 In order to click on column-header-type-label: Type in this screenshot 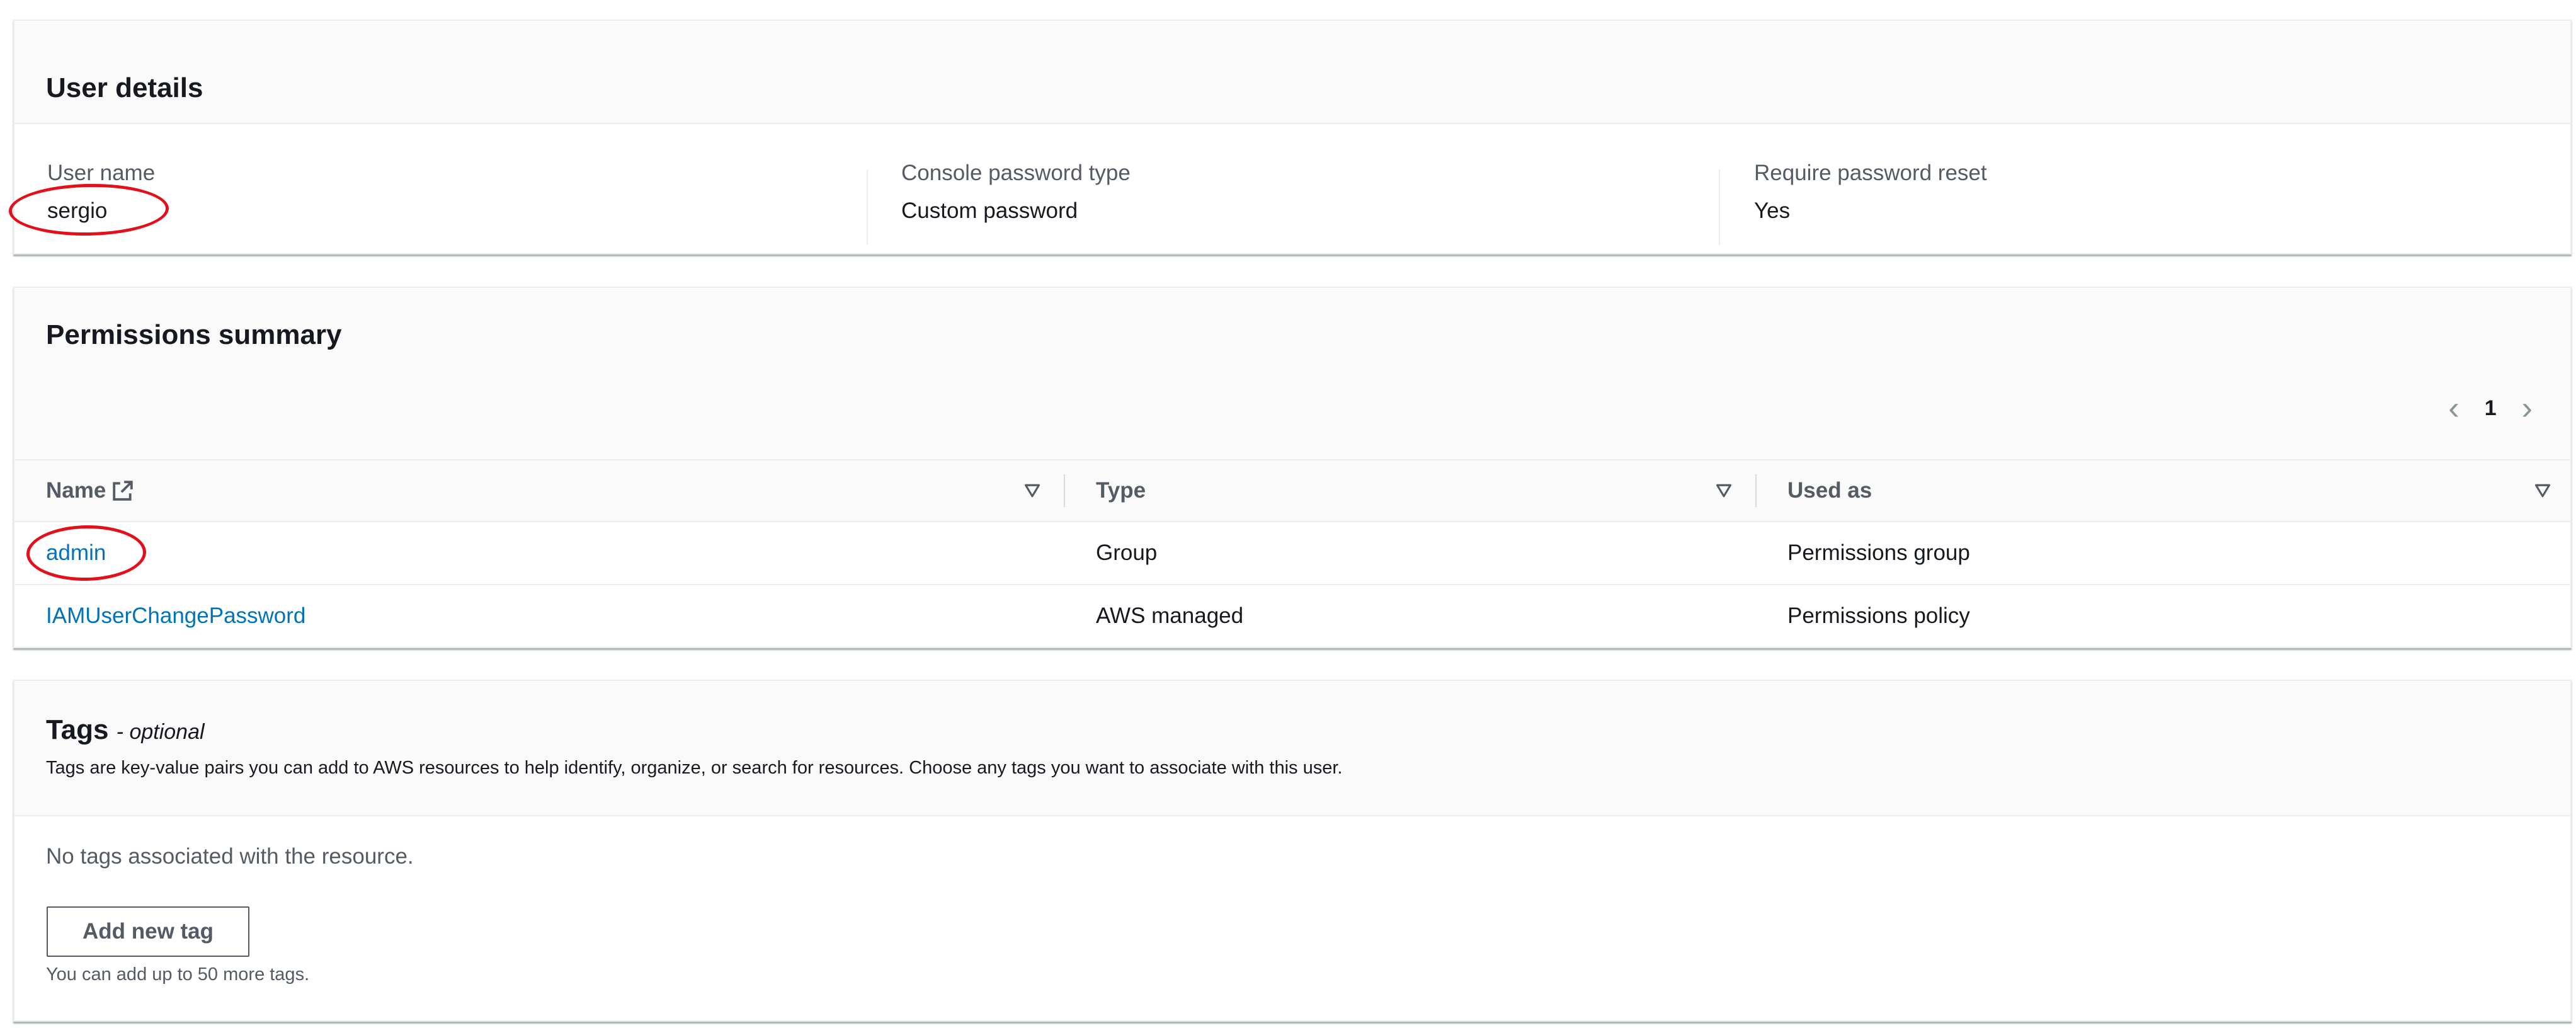, I will do `click(1121, 490)`.